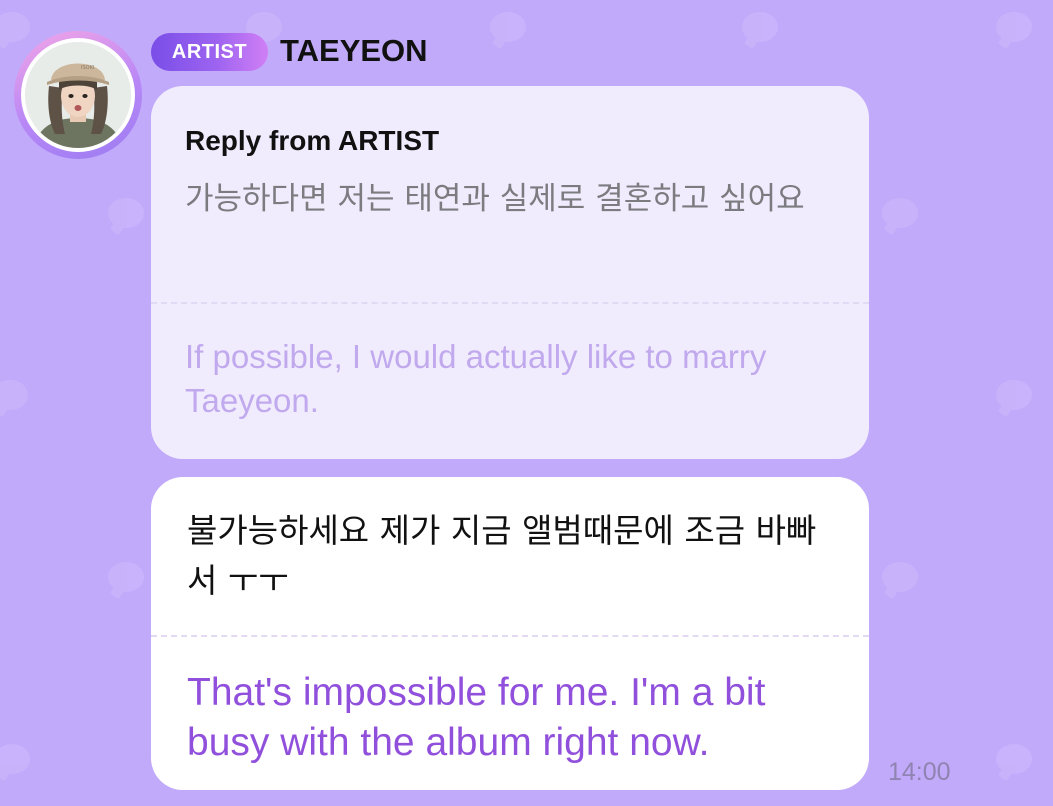 The width and height of the screenshot is (1053, 806). I want to click on profile-photo-icon: ISOKI, so click(78, 95).